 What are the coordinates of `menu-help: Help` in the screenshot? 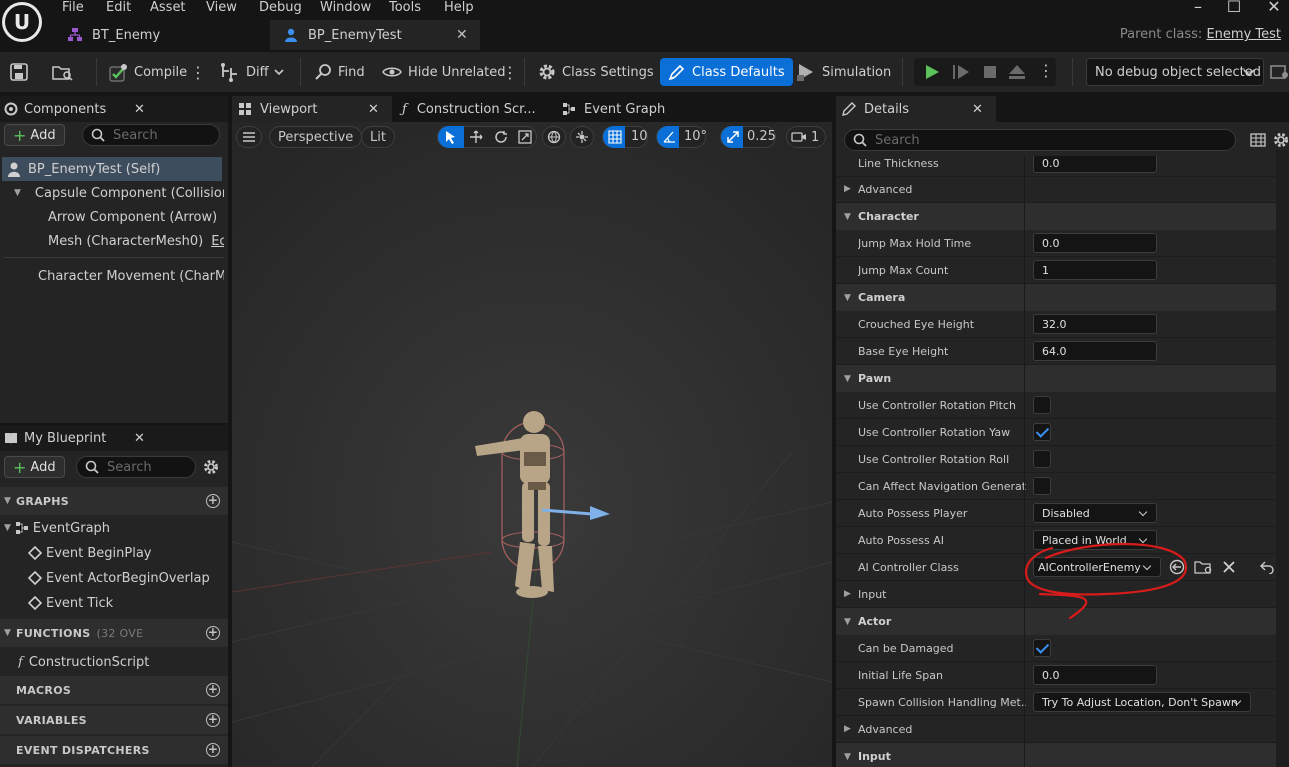 It's located at (459, 7).